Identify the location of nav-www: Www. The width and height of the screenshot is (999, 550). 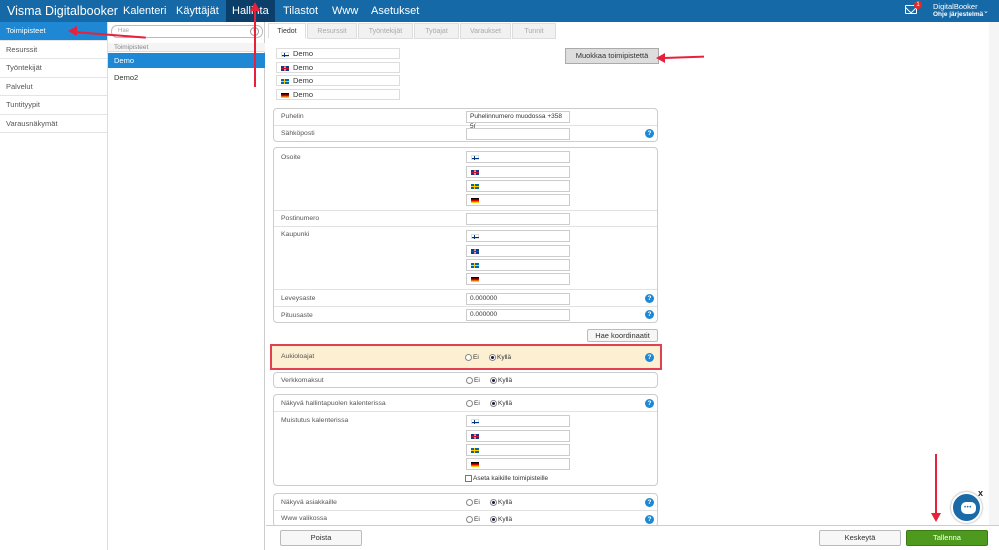
(345, 11).